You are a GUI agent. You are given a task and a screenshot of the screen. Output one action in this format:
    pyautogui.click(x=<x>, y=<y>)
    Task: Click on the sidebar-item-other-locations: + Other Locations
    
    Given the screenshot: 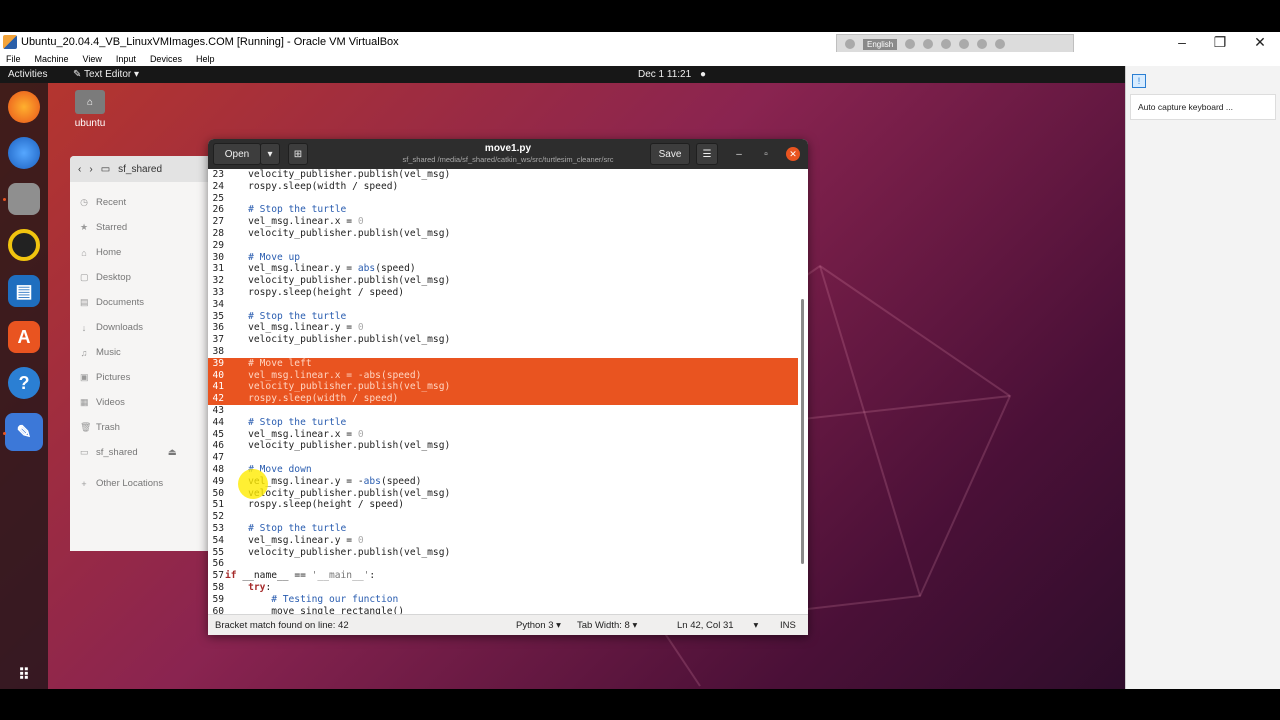 What is the action you would take?
    pyautogui.click(x=140, y=483)
    